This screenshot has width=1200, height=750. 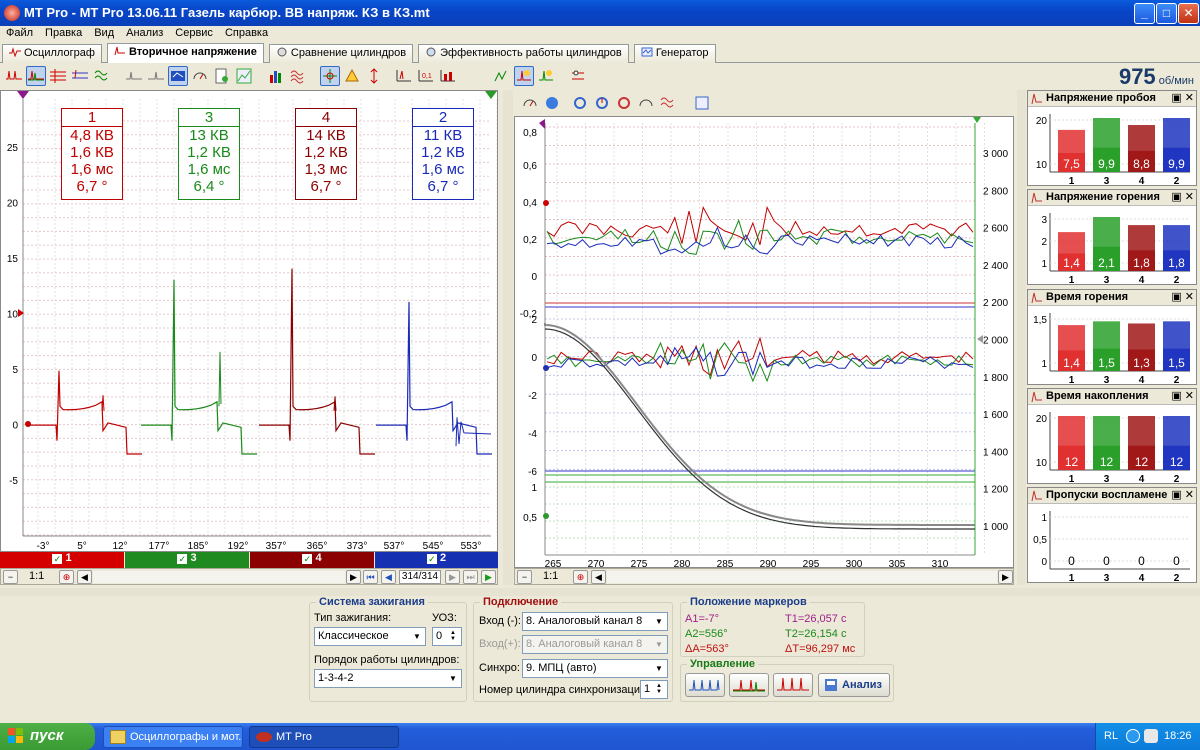 I want to click on cycle-3-button, so click(x=624, y=103).